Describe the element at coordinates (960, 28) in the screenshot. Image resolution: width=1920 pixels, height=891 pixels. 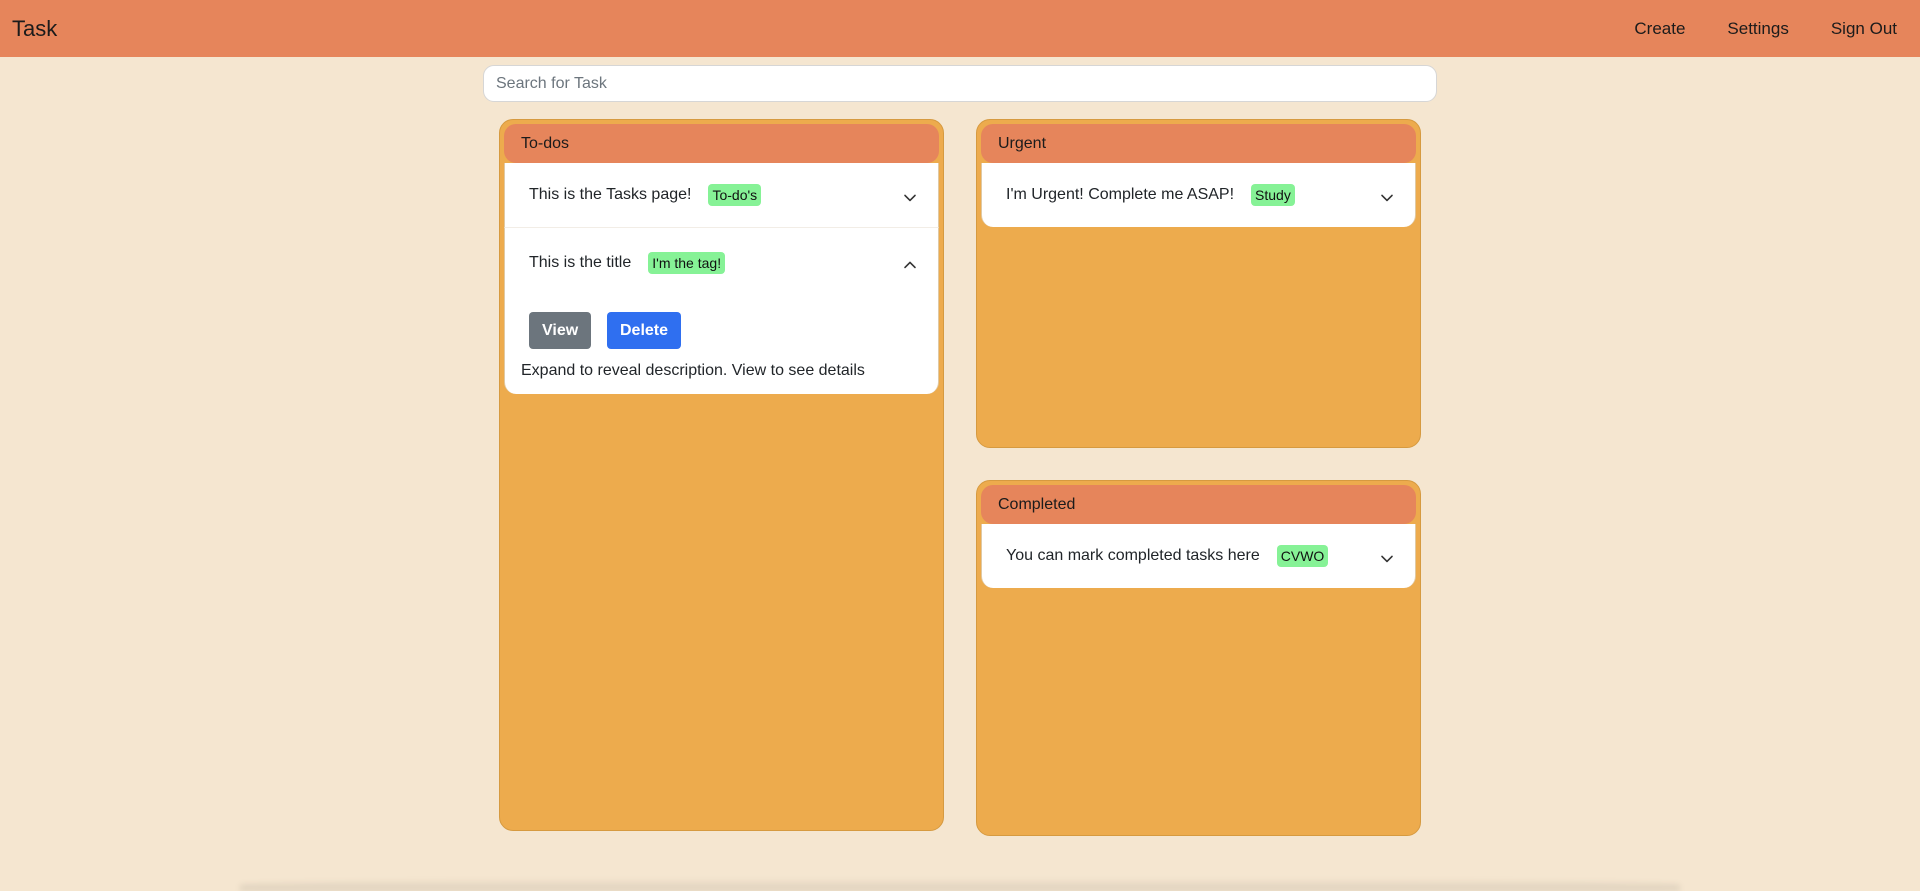
I see `navbar: Task Create Settings Sign Out` at that location.